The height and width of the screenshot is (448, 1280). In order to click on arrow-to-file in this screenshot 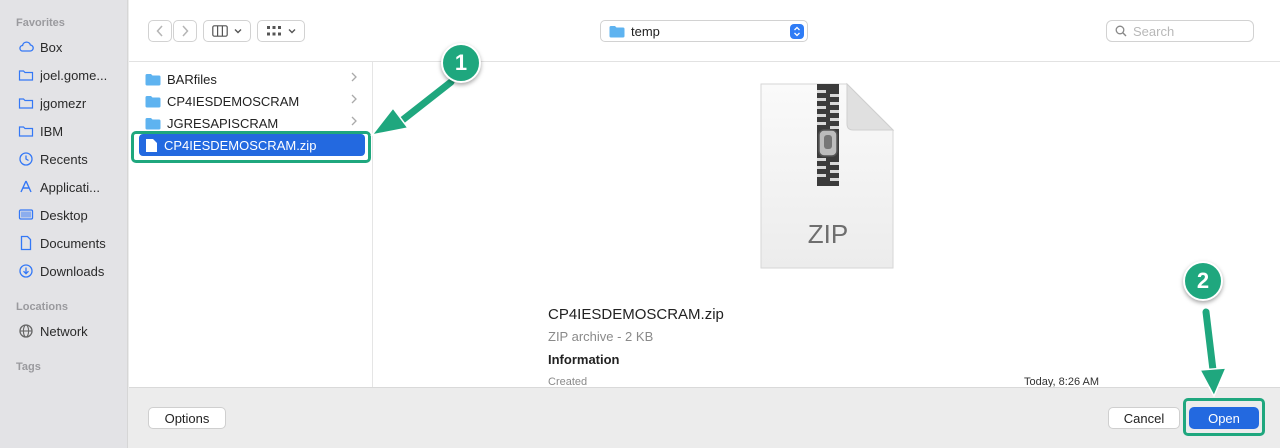, I will do `click(412, 107)`.